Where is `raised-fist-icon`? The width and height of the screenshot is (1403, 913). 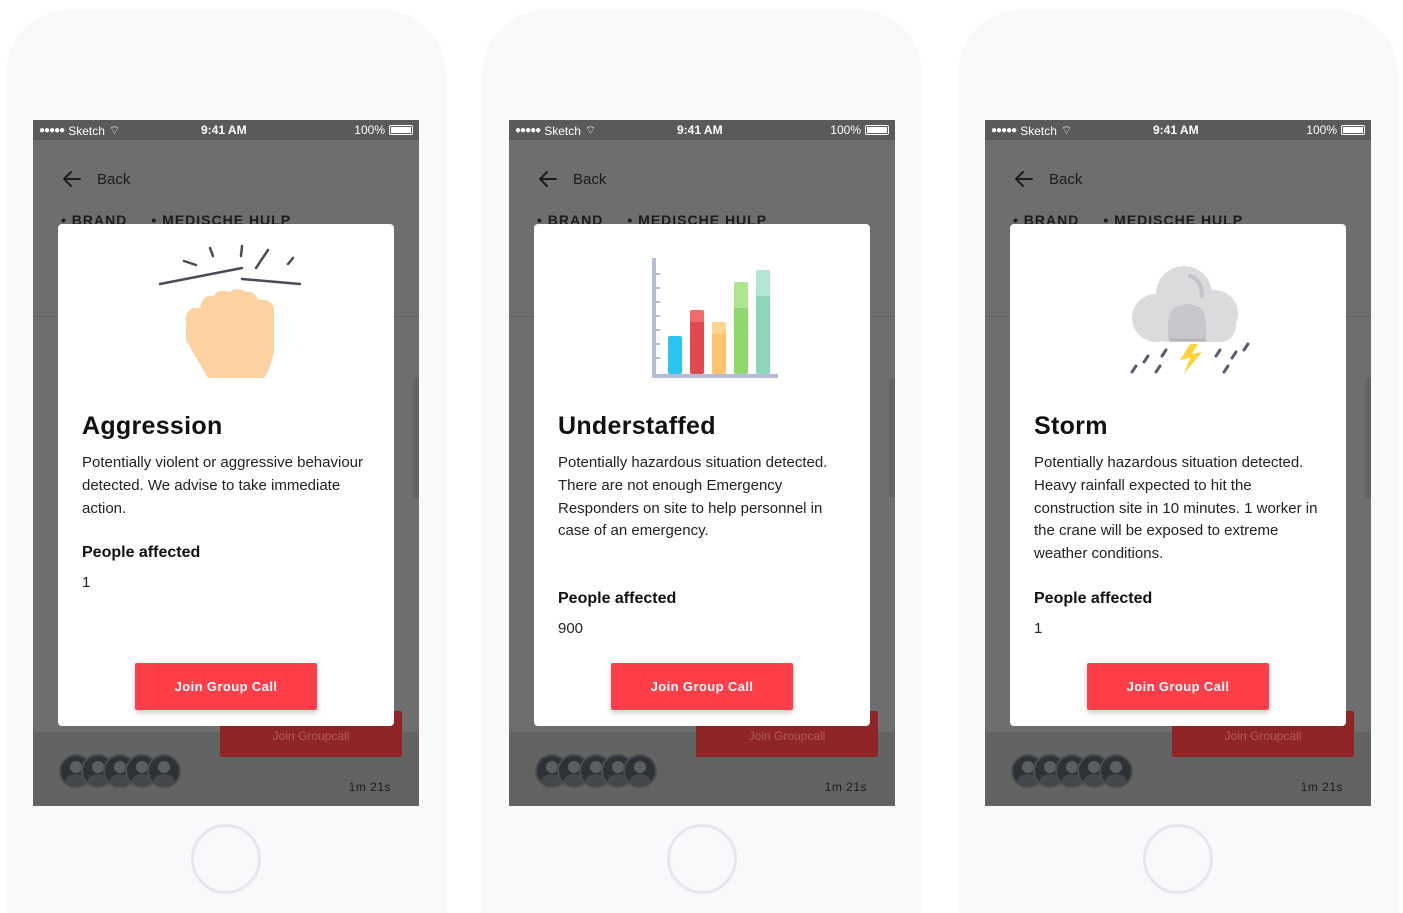
raised-fist-icon is located at coordinates (230, 311).